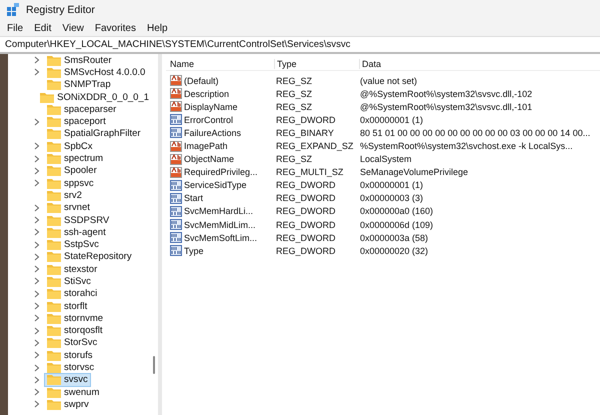 This screenshot has height=415, width=600. What do you see at coordinates (71, 367) in the screenshot?
I see `tree-item: storvsc` at bounding box center [71, 367].